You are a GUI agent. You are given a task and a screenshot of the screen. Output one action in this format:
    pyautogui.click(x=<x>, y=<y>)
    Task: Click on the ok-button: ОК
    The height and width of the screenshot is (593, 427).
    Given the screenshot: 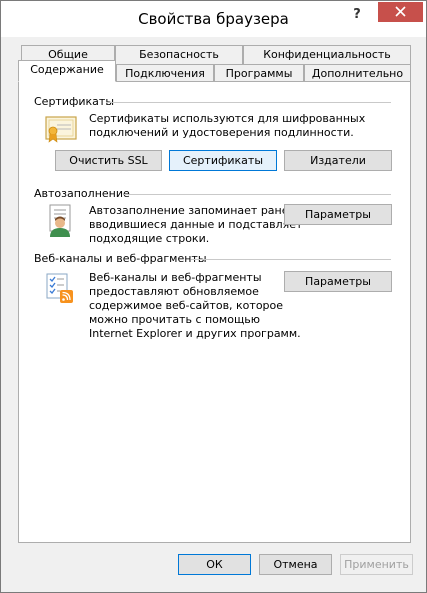 What is the action you would take?
    pyautogui.click(x=214, y=564)
    